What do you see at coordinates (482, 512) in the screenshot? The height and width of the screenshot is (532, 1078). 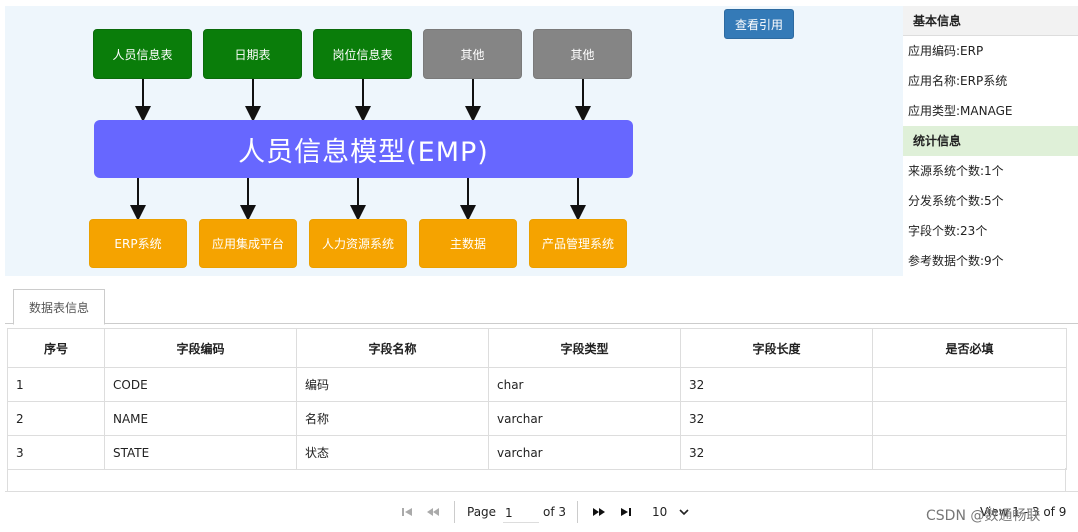 I see `page-label: Page` at bounding box center [482, 512].